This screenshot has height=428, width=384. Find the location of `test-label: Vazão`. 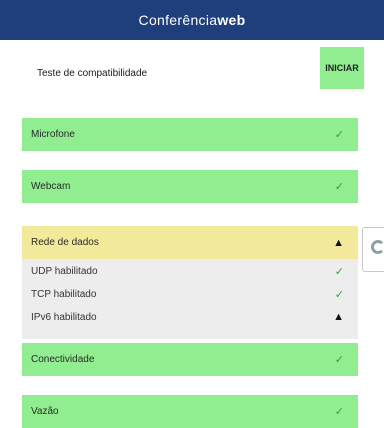

test-label: Vazão is located at coordinates (45, 411).